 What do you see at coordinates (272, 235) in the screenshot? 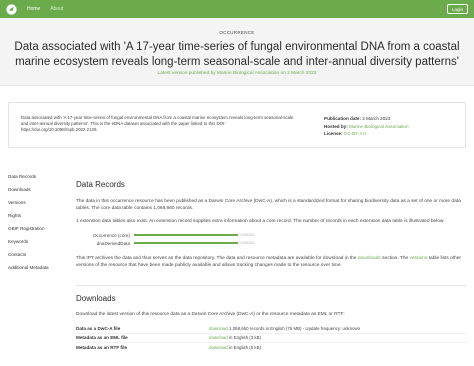
I see `extension-row: Occurrence (core) 1068660` at bounding box center [272, 235].